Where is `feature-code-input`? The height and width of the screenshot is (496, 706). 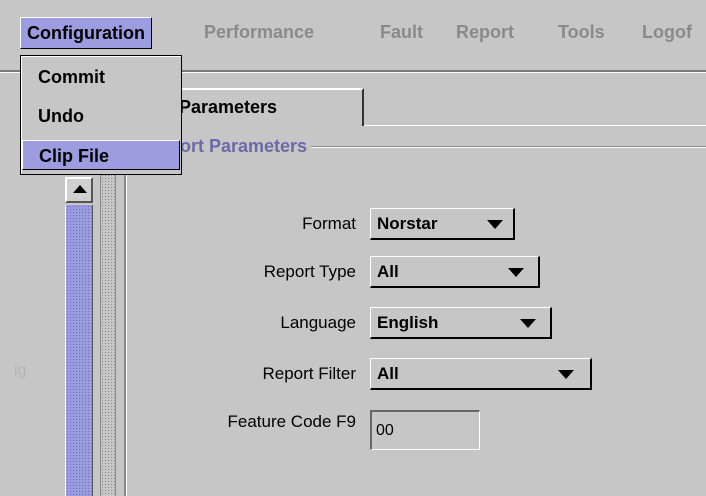 feature-code-input is located at coordinates (423, 431).